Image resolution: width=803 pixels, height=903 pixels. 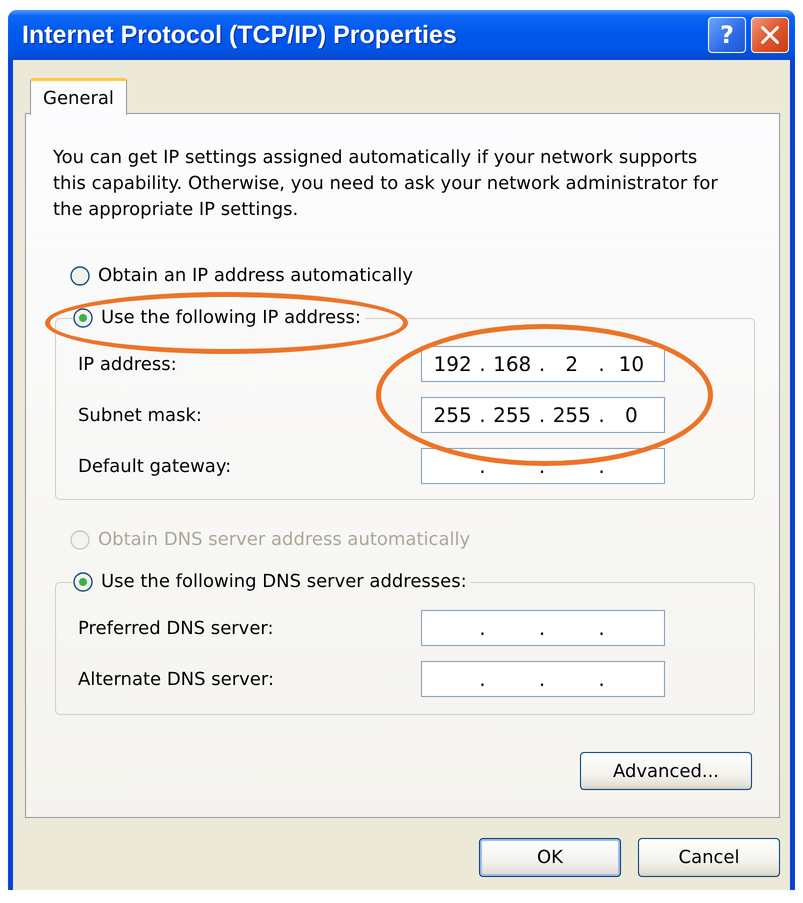 I want to click on field-label: Alternate DNS server:, so click(x=177, y=679).